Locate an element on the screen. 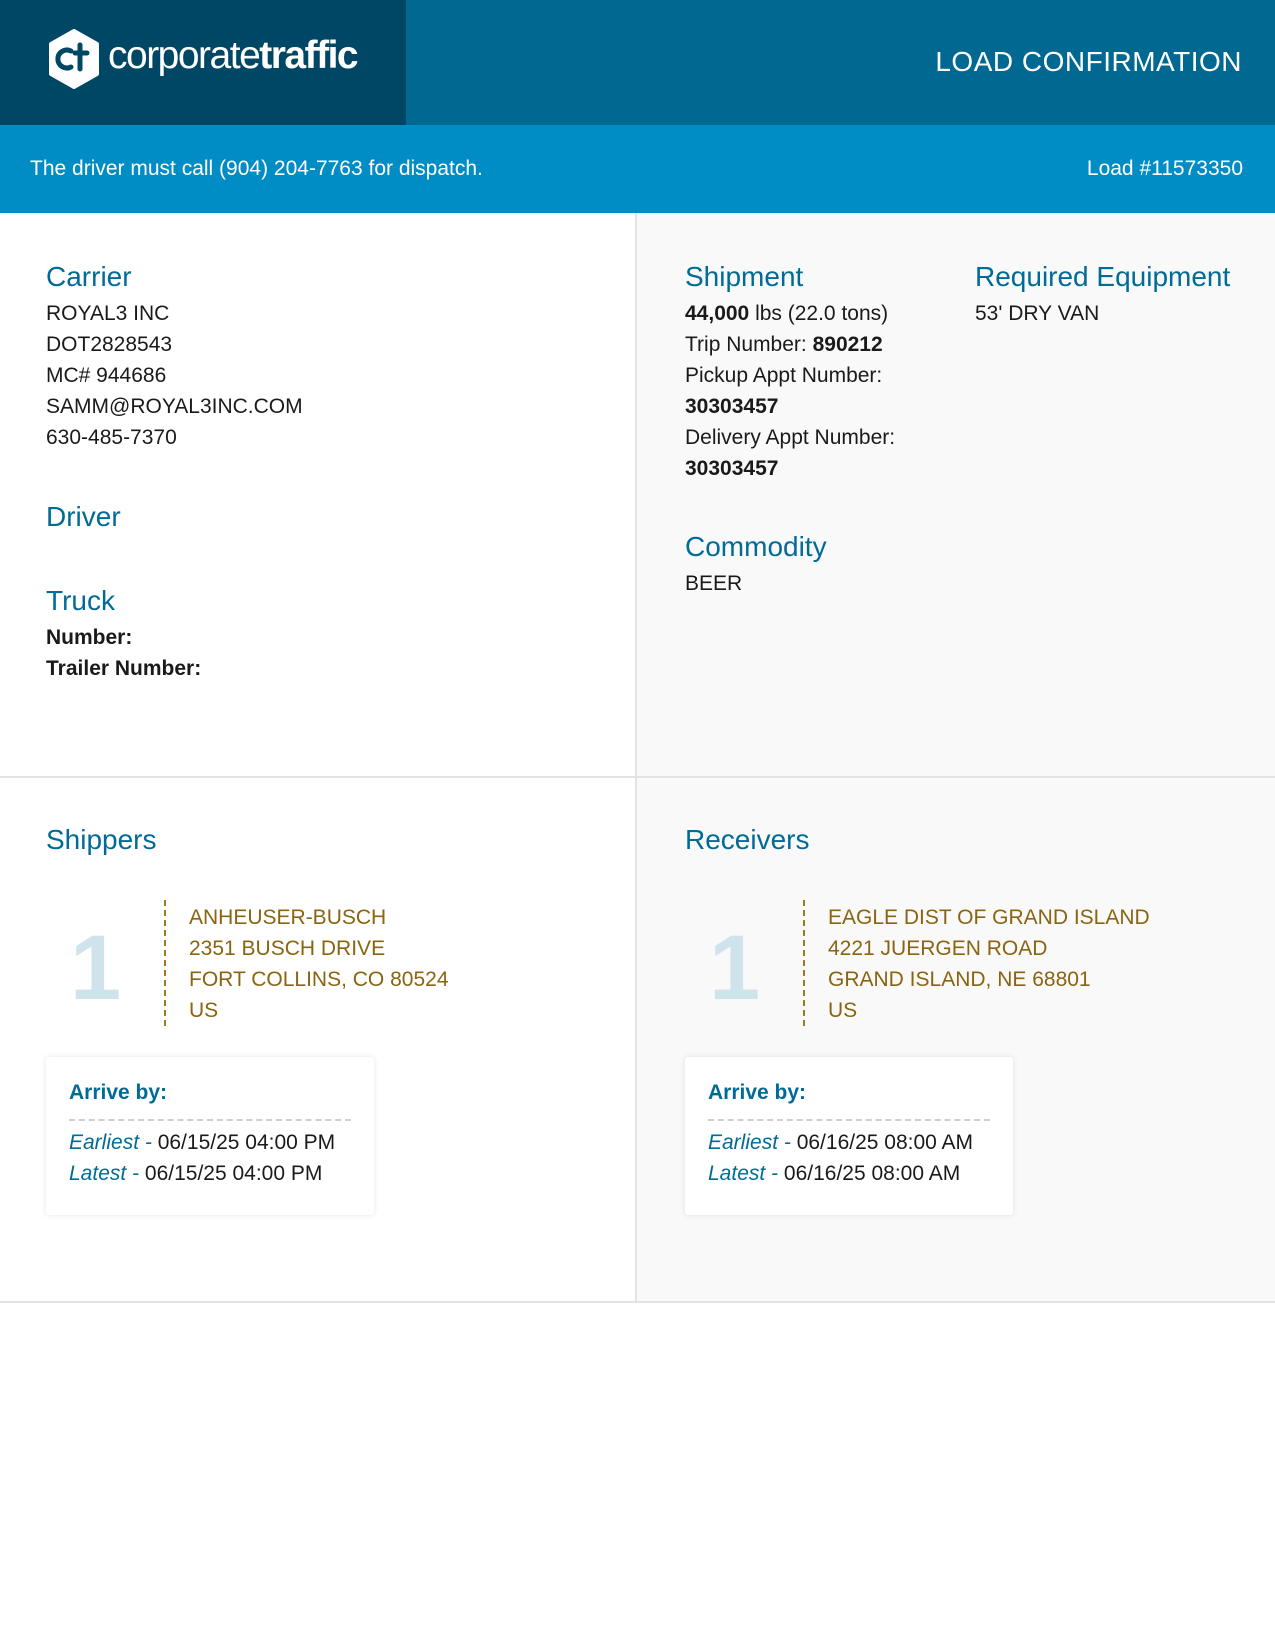 The image size is (1275, 1650). pickup-appt-value: 30303457 is located at coordinates (732, 406).